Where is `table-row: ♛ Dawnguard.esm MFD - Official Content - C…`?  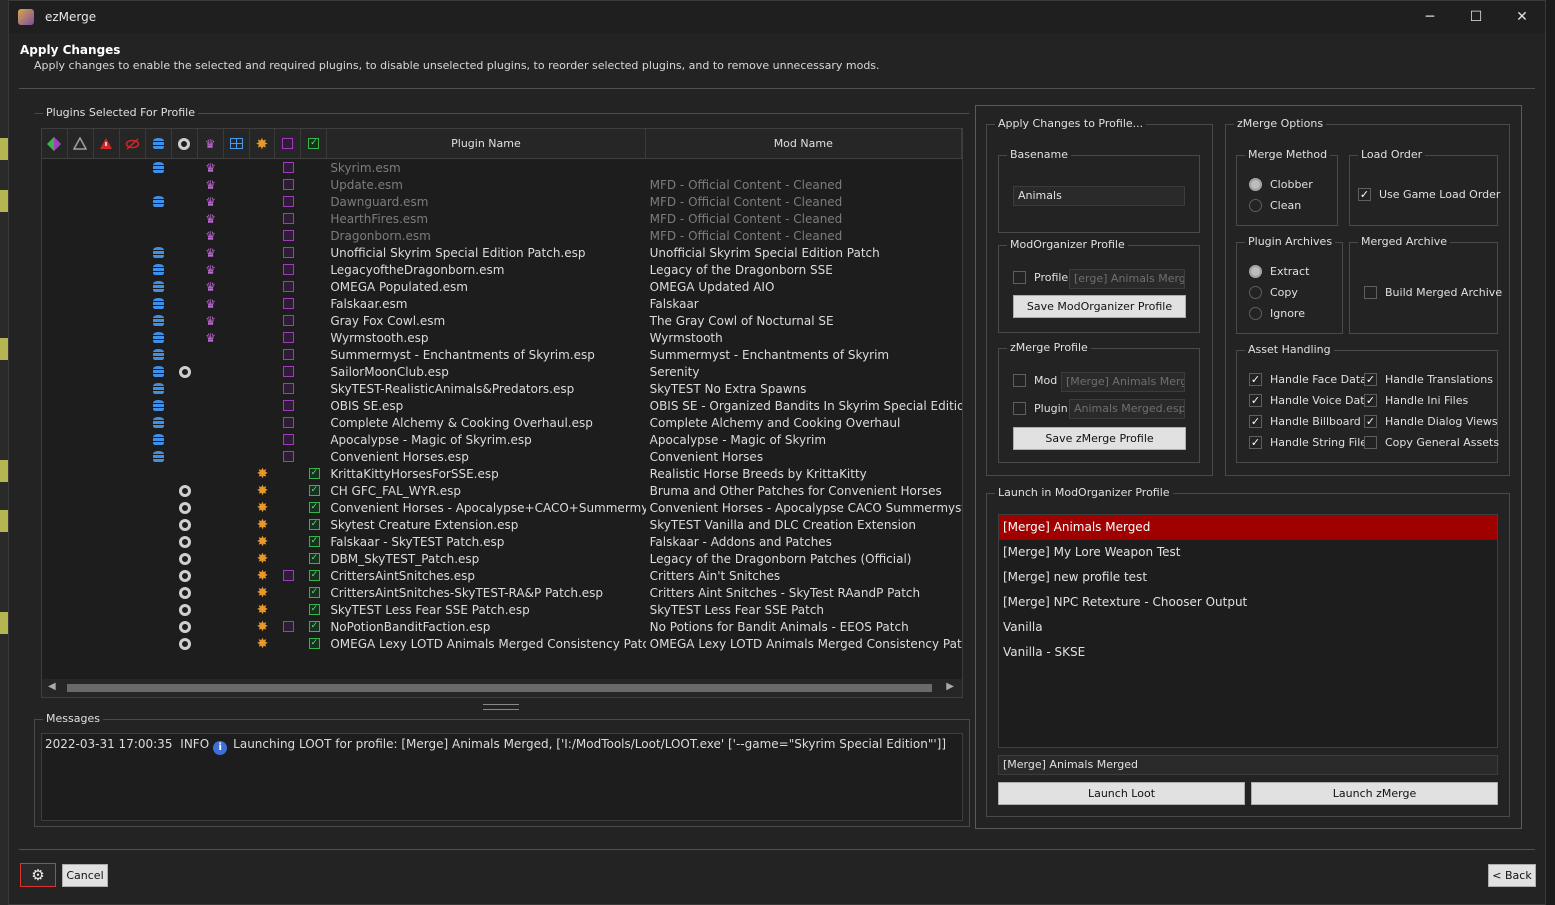
table-row: ♛ Dawnguard.esm MFD - Official Content - C… is located at coordinates (502, 201).